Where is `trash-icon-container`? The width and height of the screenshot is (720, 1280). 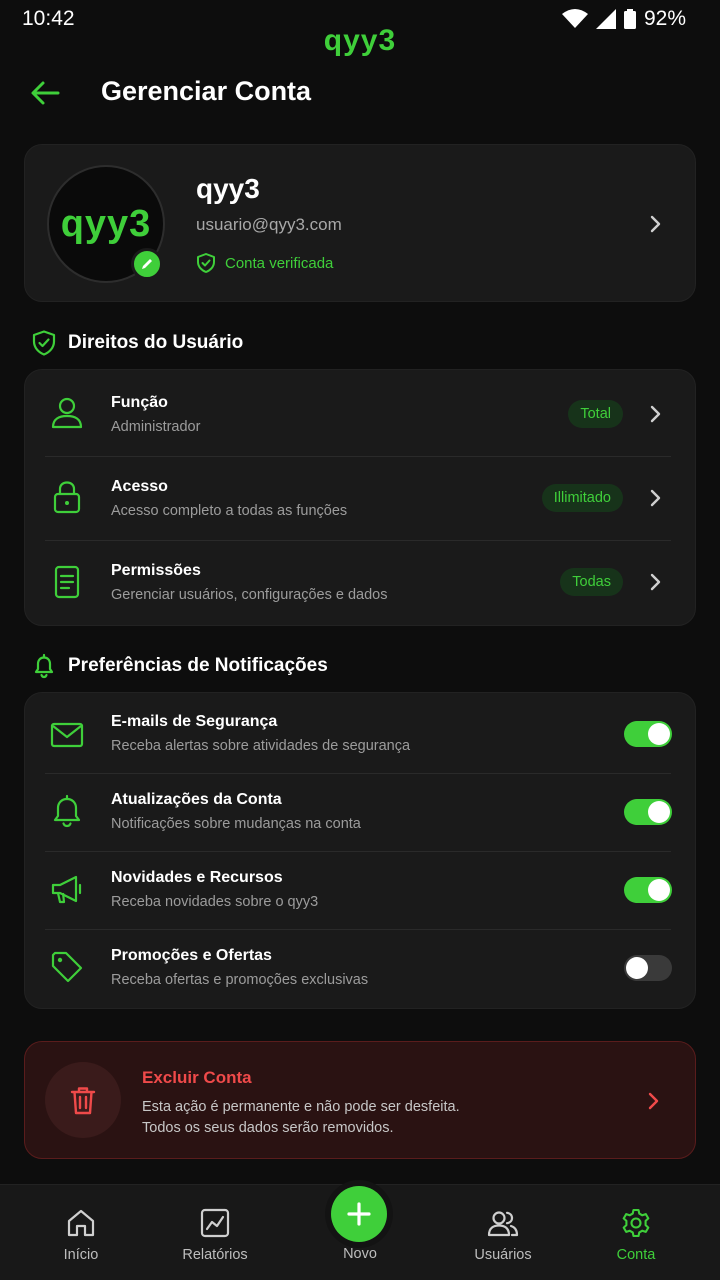
trash-icon-container is located at coordinates (83, 1100).